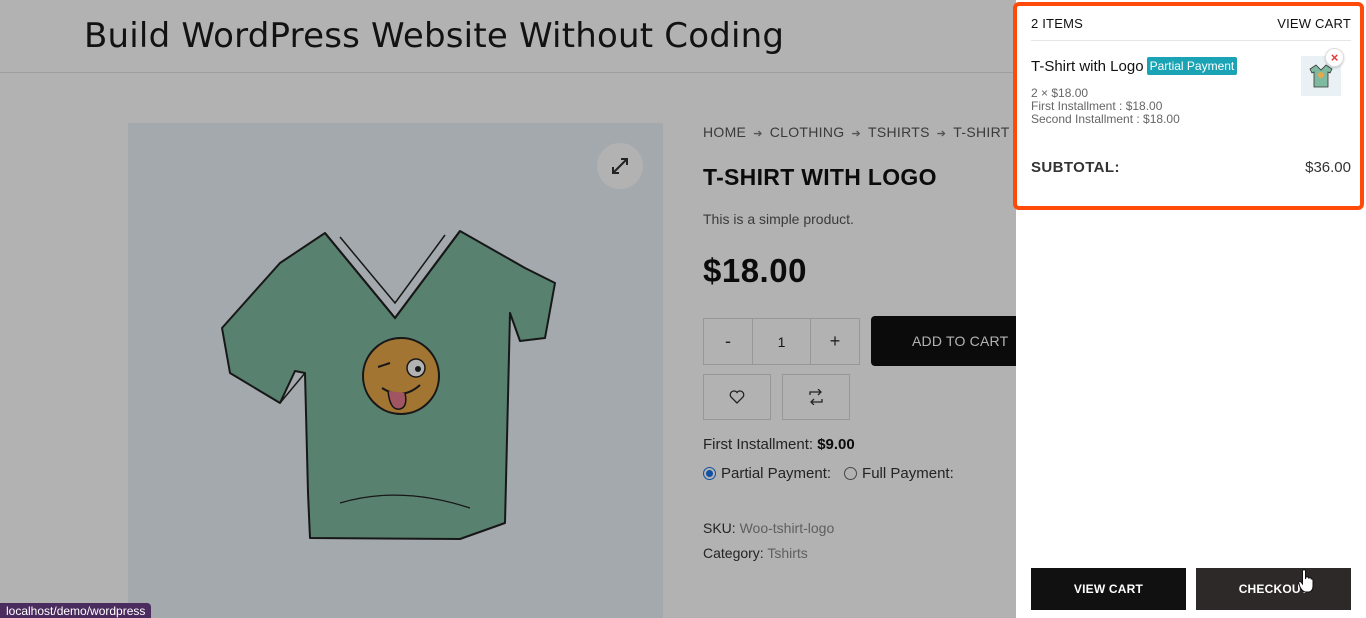 This screenshot has height=618, width=1366. What do you see at coordinates (1057, 23) in the screenshot?
I see `mini-cart-item-count: 2 ITEMS` at bounding box center [1057, 23].